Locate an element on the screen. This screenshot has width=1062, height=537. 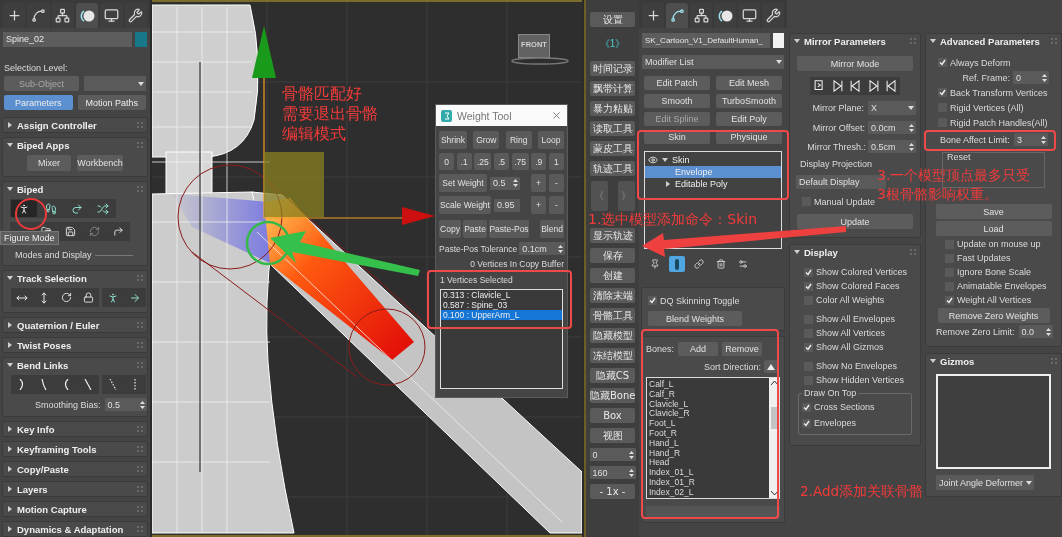
bone-list-item: Index_02_L is located at coordinates (708, 492).